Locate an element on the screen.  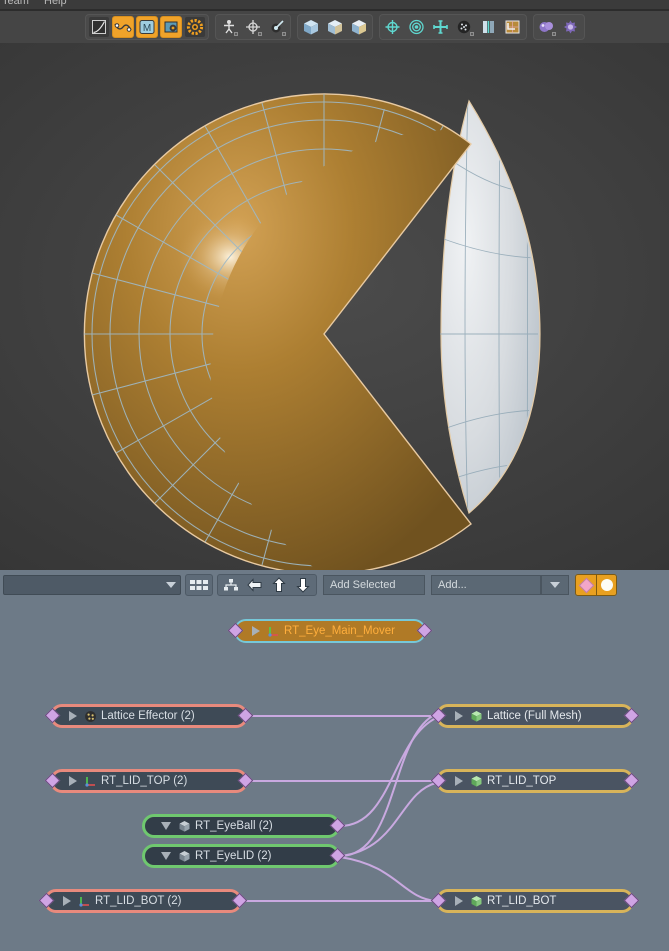
node-label: RT_LID_BOT is located at coordinates (522, 901).